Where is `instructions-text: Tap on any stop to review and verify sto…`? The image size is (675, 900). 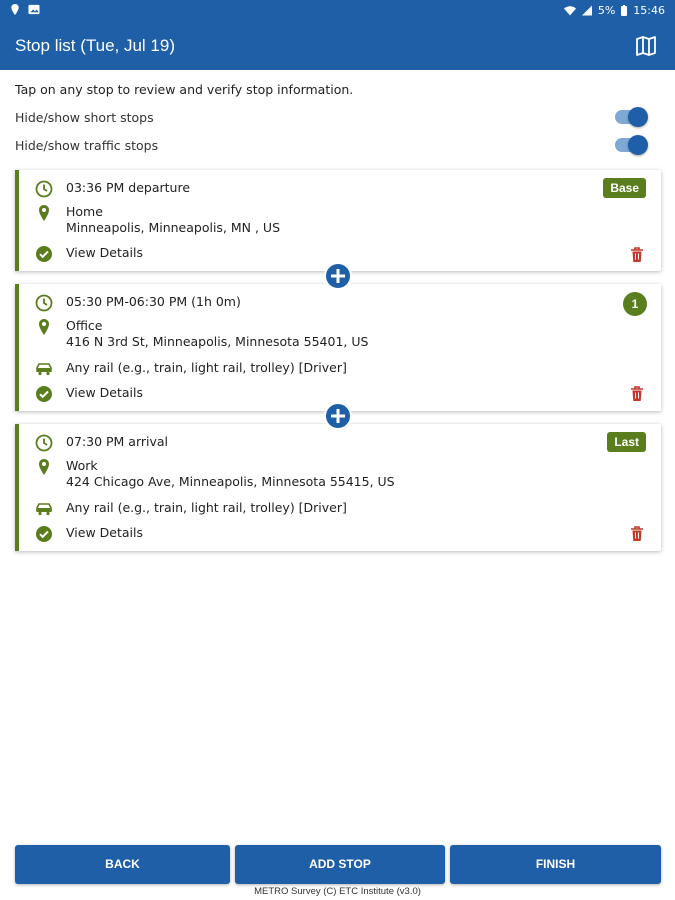 instructions-text: Tap on any stop to review and verify sto… is located at coordinates (184, 89).